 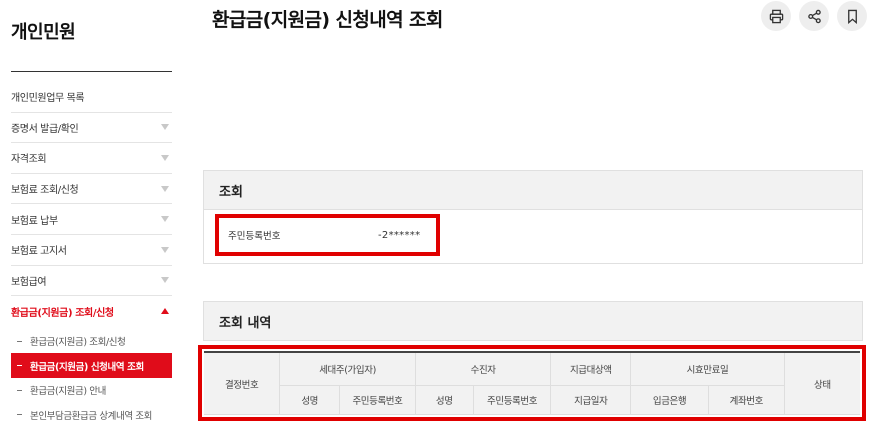 What do you see at coordinates (91, 281) in the screenshot?
I see `sidebar-item-benefits: 보험급여` at bounding box center [91, 281].